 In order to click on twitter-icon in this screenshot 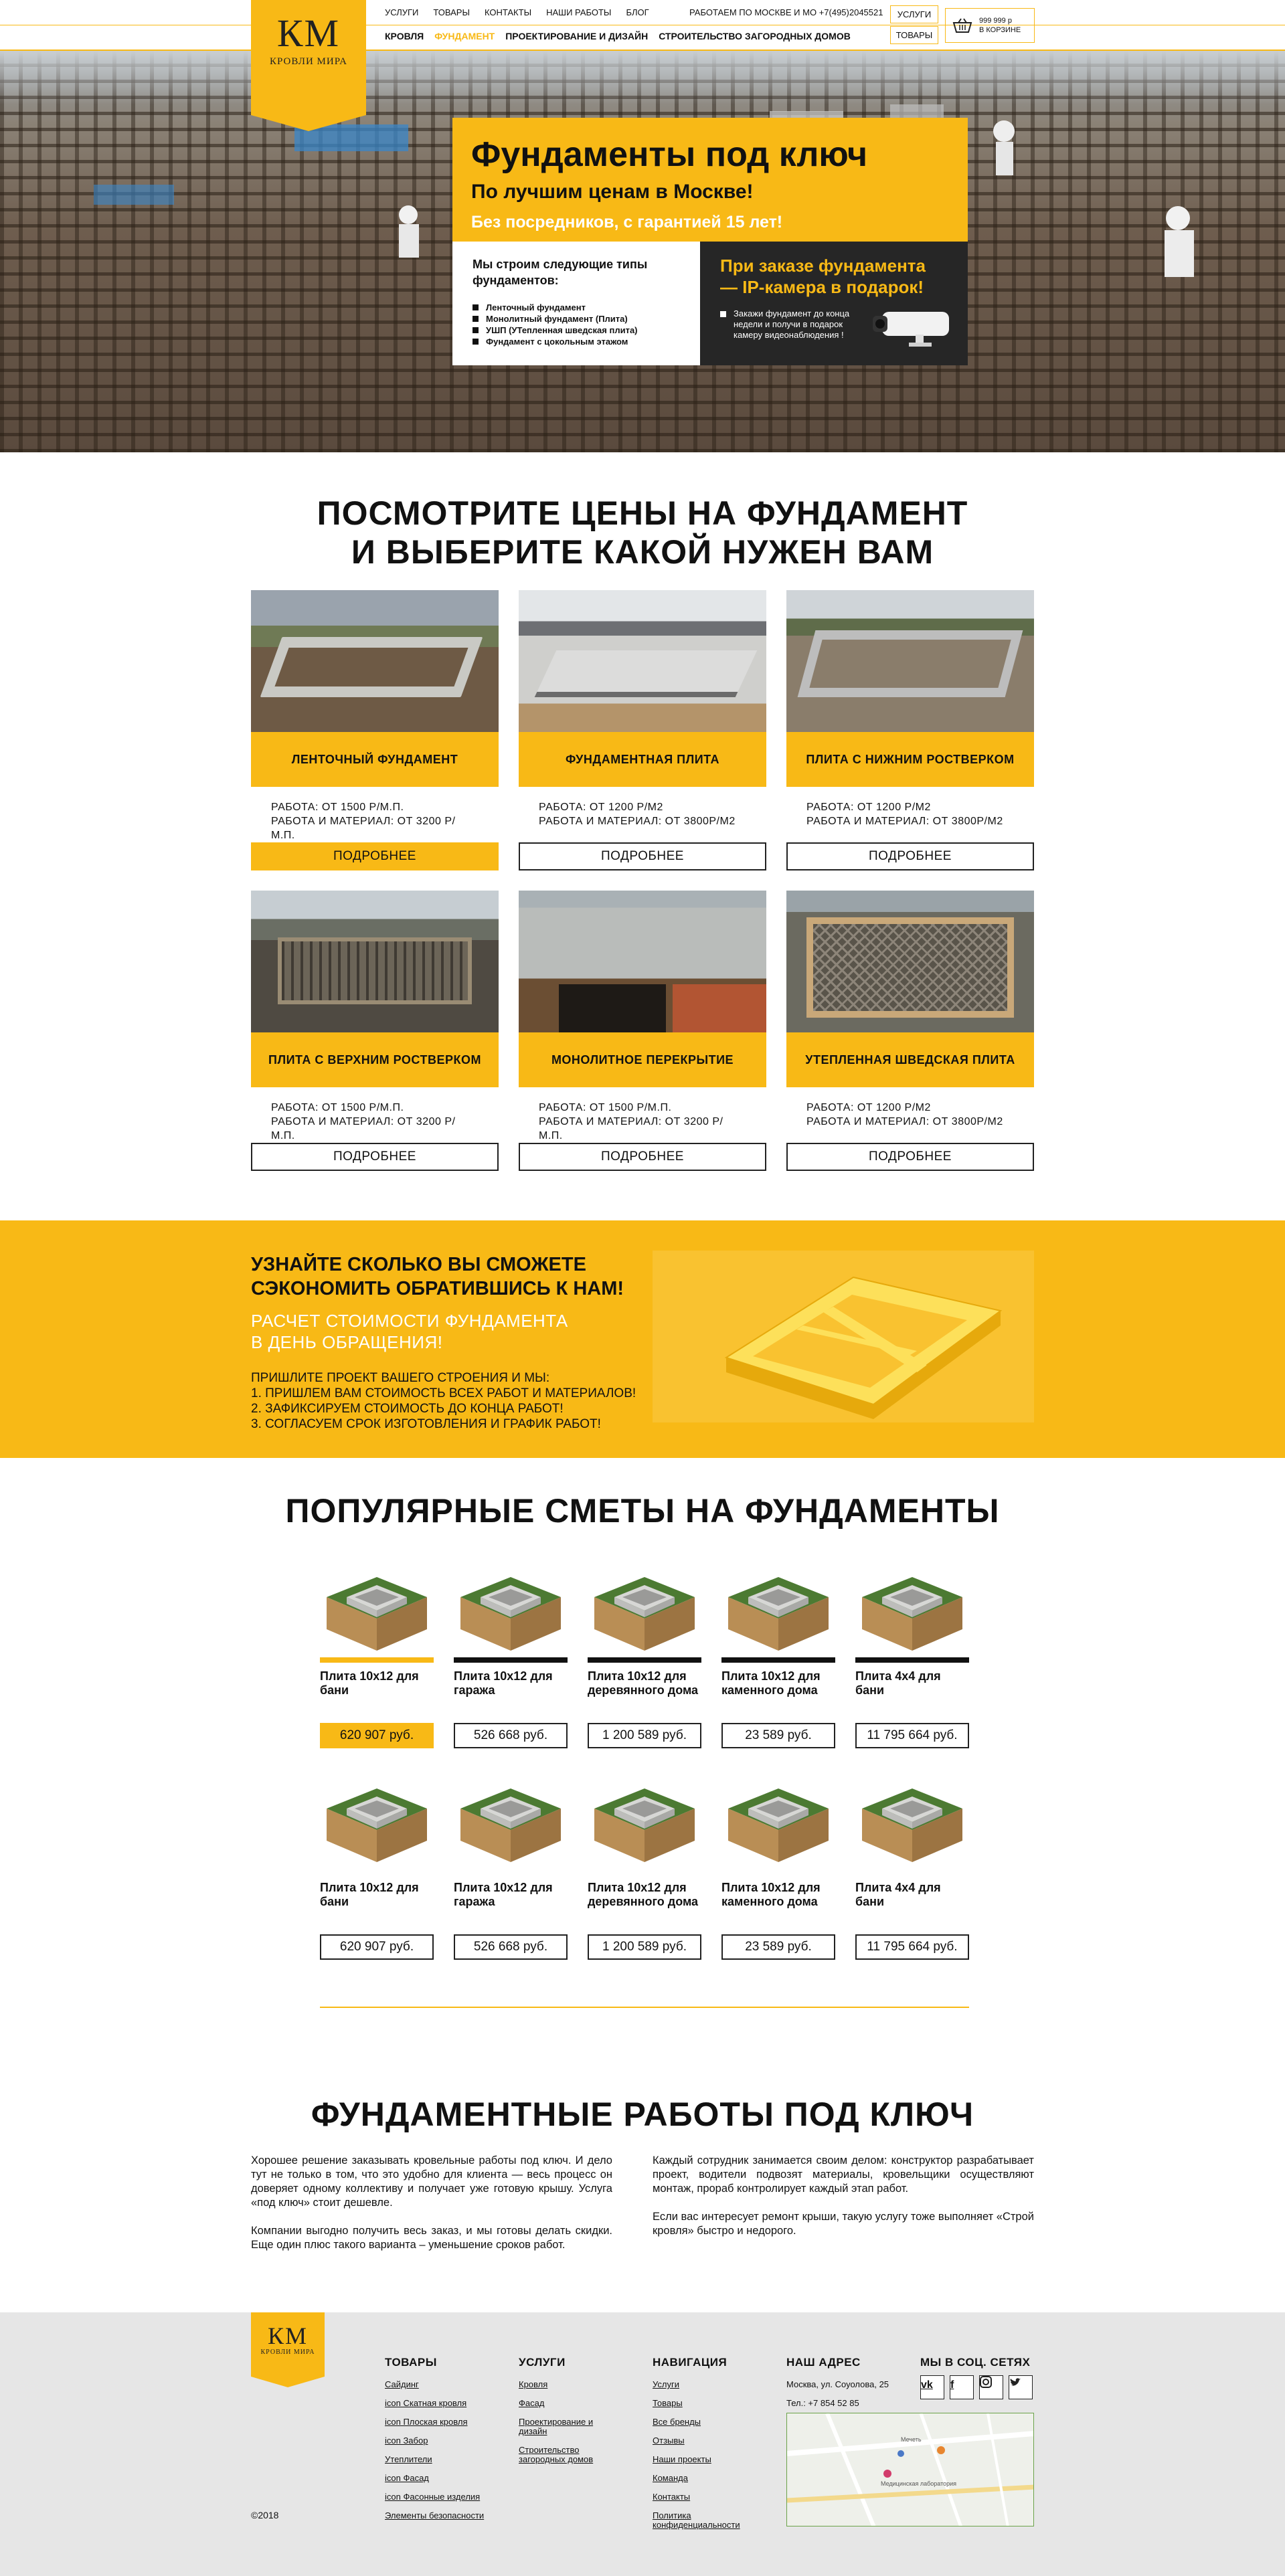, I will do `click(1021, 2387)`.